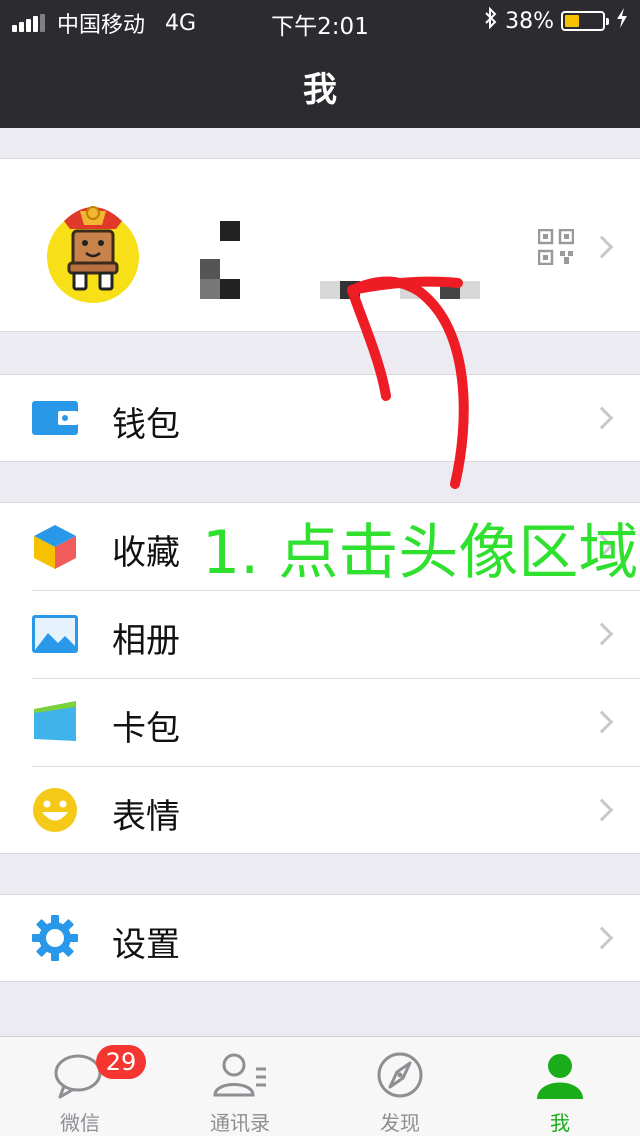 This screenshot has width=640, height=1136. I want to click on tab-label: 发现, so click(400, 1123).